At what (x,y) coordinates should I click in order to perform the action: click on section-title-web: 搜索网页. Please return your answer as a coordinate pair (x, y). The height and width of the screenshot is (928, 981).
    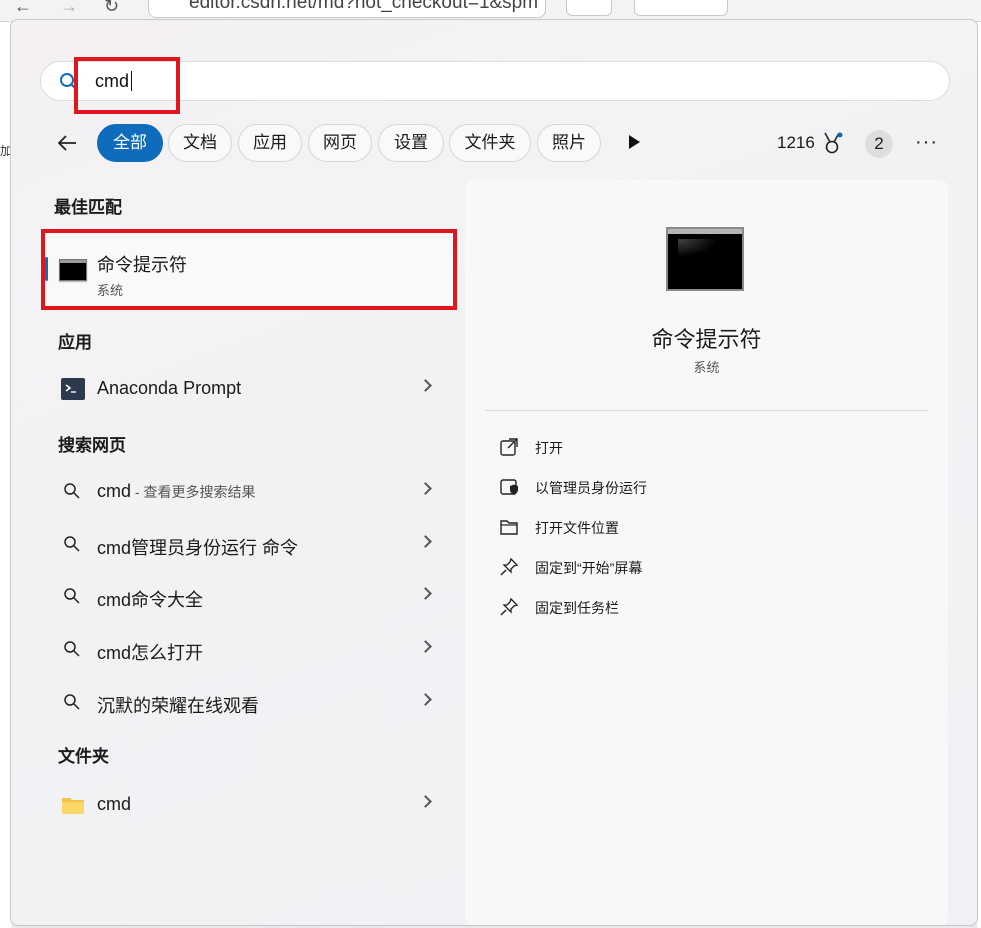
    Looking at the image, I should click on (92, 445).